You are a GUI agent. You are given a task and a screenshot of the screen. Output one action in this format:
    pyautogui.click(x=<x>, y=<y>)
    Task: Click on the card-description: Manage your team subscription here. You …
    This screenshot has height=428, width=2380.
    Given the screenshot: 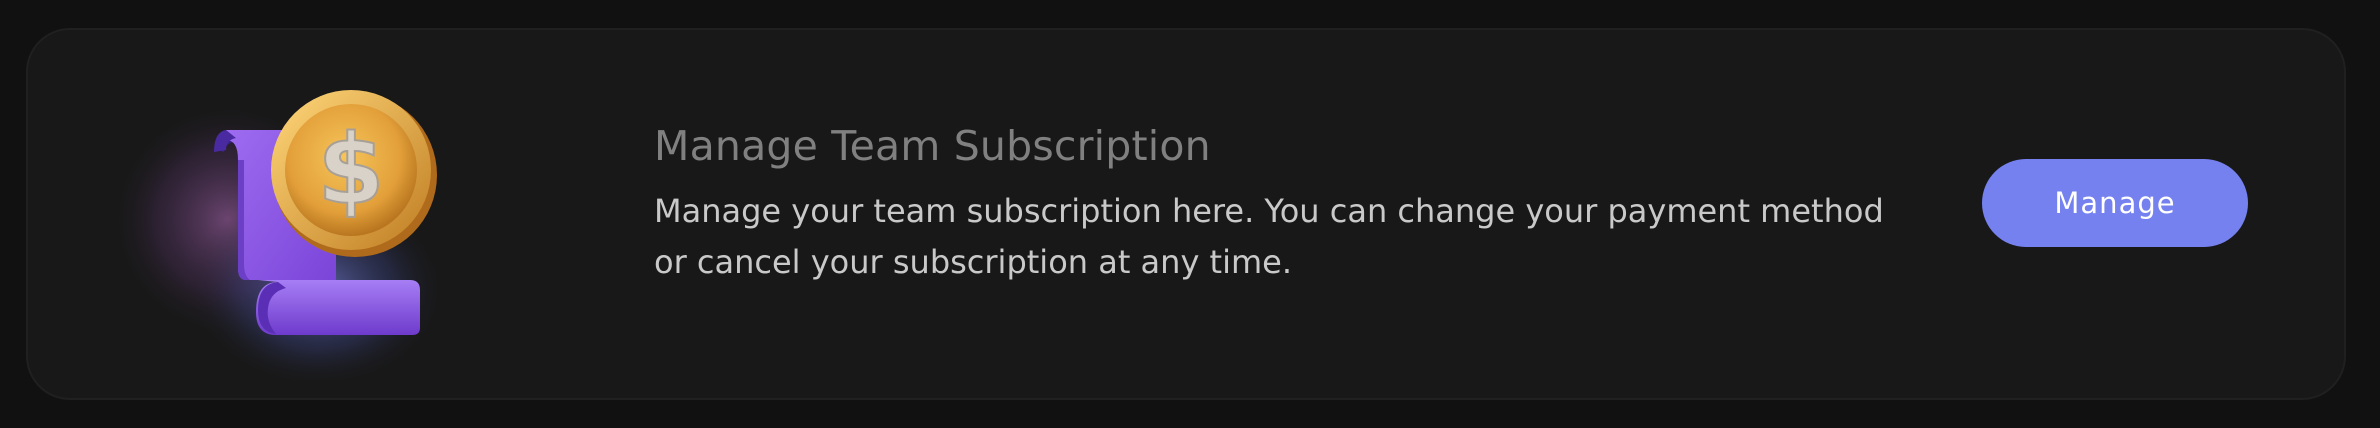 What is the action you would take?
    pyautogui.click(x=1269, y=236)
    